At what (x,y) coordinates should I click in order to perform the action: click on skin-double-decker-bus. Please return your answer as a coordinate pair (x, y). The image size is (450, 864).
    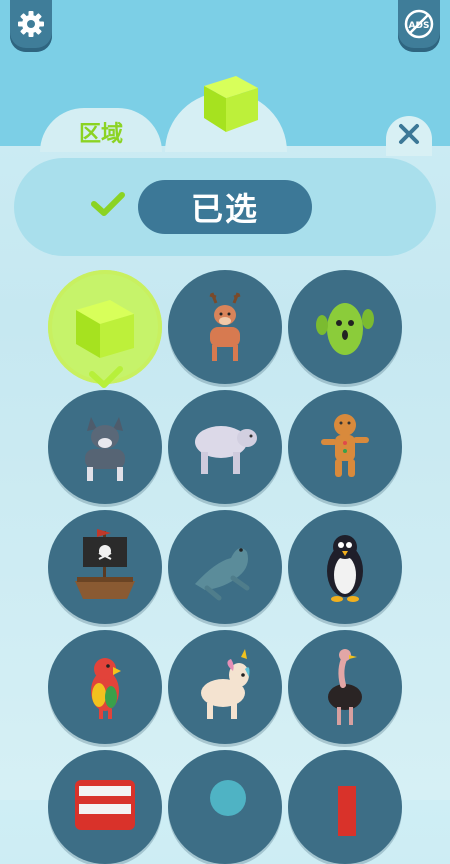
    Looking at the image, I should click on (105, 807).